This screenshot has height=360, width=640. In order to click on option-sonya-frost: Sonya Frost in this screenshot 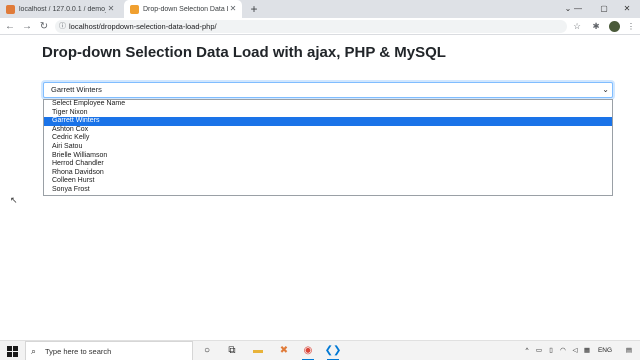, I will do `click(328, 190)`.